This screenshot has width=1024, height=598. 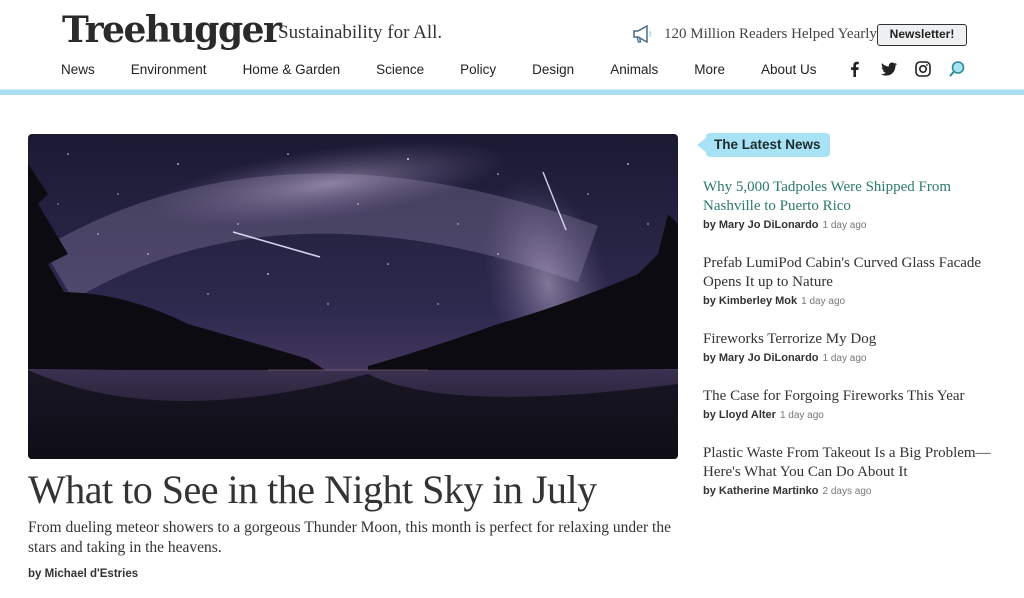 I want to click on twitter-icon, so click(x=889, y=69).